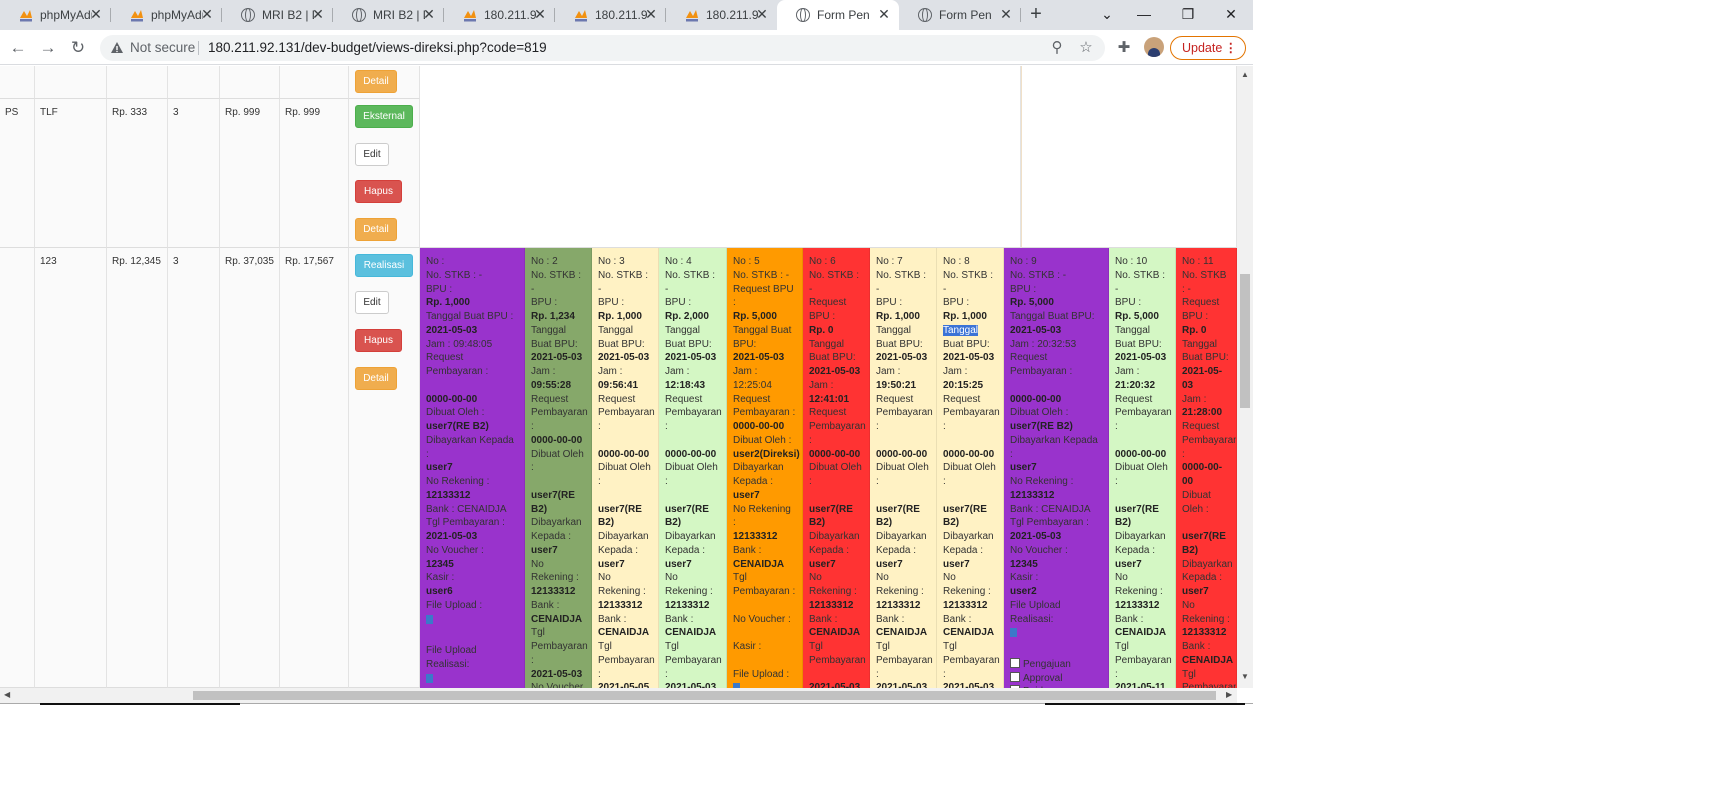 Image resolution: width=1710 pixels, height=810 pixels. Describe the element at coordinates (314, 468) in the screenshot. I see `table-cell: Rp. 17,567` at that location.